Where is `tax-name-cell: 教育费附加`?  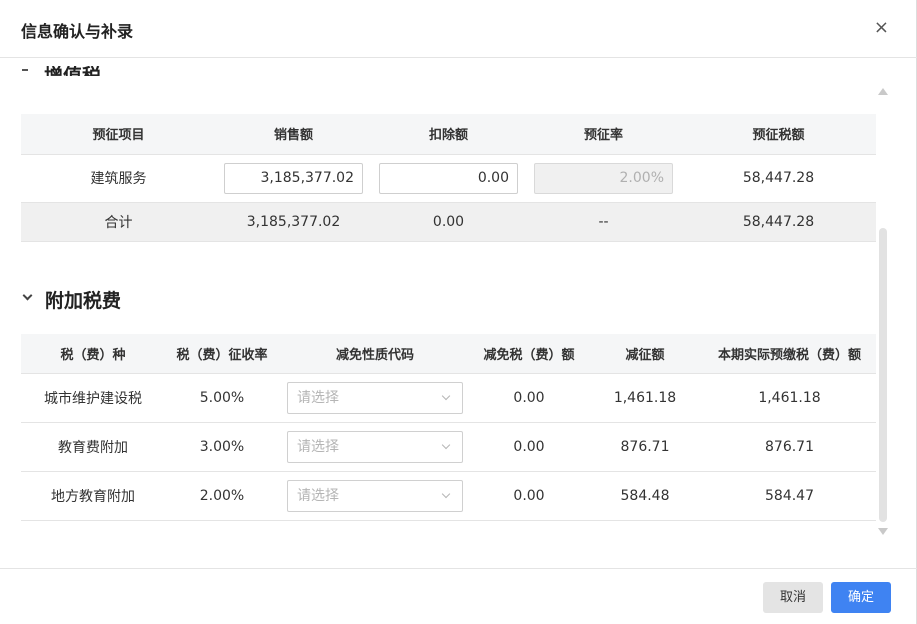
tax-name-cell: 教育费附加 is located at coordinates (93, 447).